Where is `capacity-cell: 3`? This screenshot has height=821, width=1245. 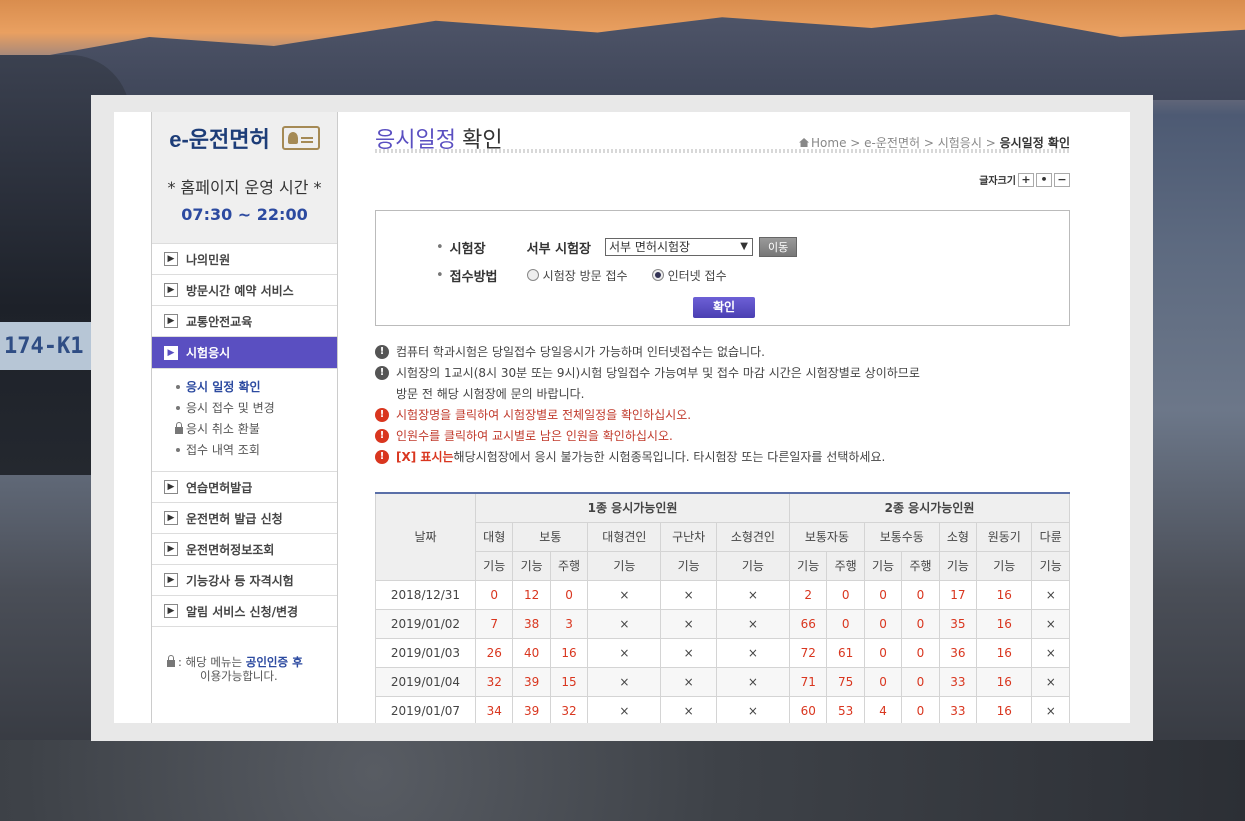
capacity-cell: 3 is located at coordinates (569, 623).